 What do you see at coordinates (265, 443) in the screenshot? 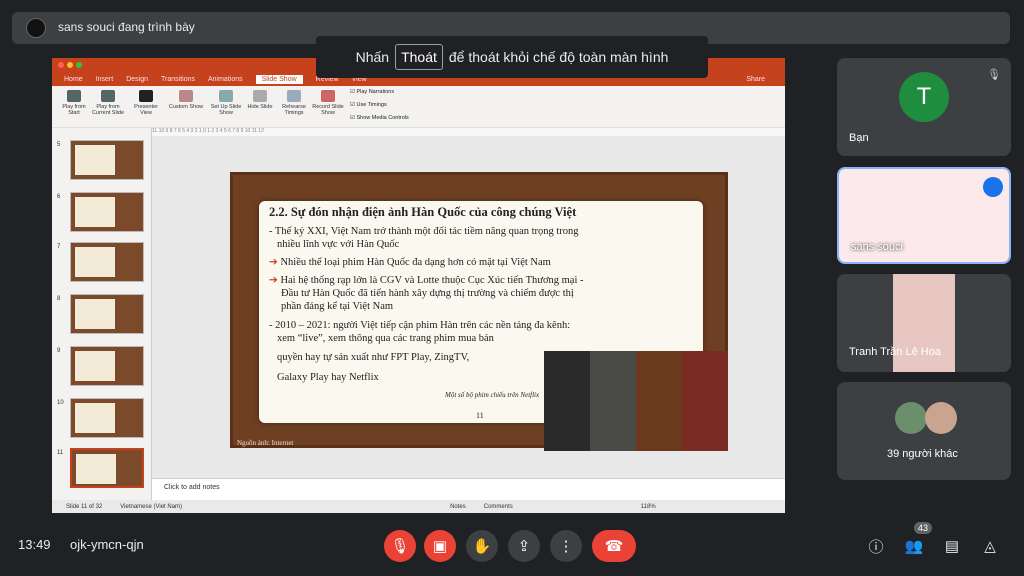
I see `image-source: Nguồn ảnh: Internet` at bounding box center [265, 443].